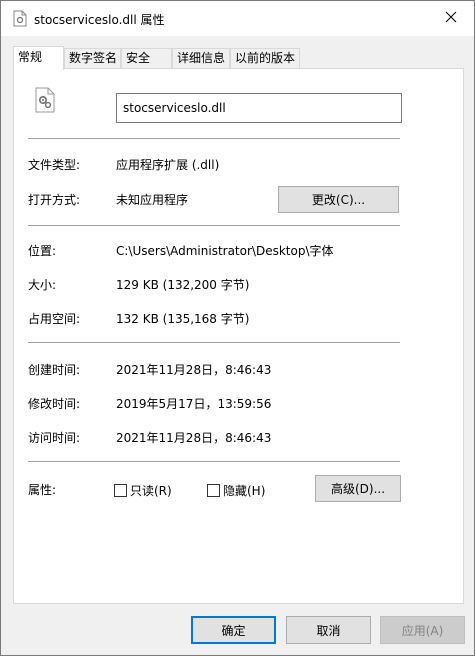 This screenshot has height=656, width=475. What do you see at coordinates (45, 100) in the screenshot?
I see `dll-gear-file-icon` at bounding box center [45, 100].